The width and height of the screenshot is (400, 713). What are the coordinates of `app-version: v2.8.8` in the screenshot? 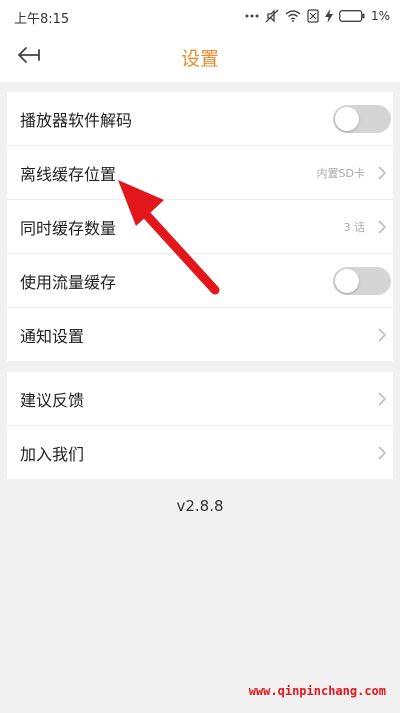 It's located at (200, 506).